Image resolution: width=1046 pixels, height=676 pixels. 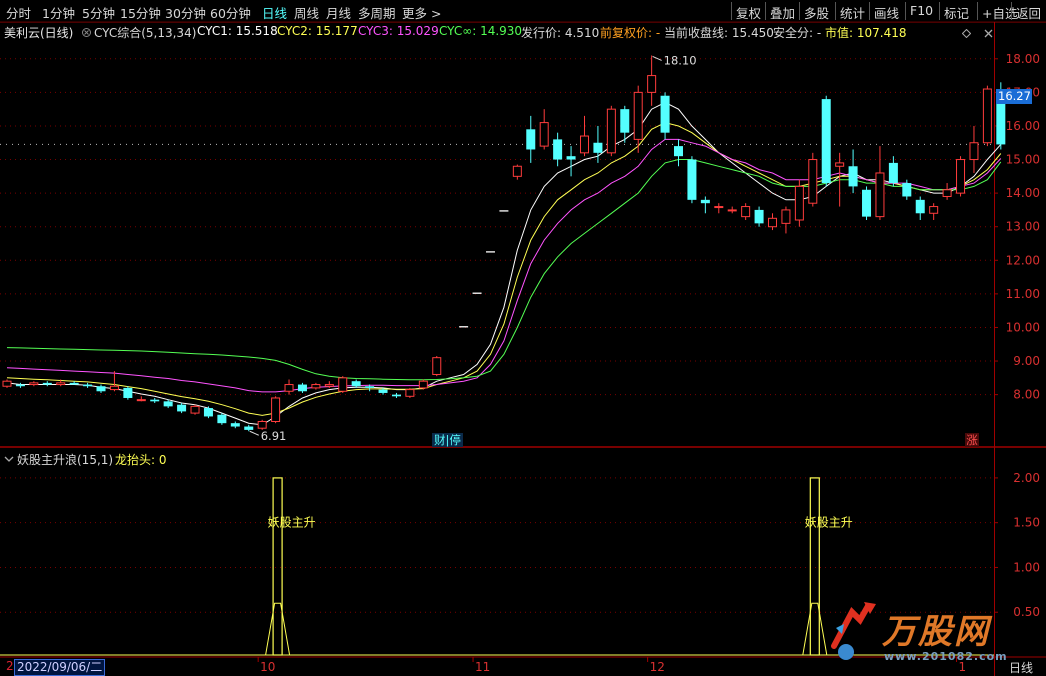 What do you see at coordinates (1026, 478) in the screenshot?
I see `indicator-axis-label: 2.00` at bounding box center [1026, 478].